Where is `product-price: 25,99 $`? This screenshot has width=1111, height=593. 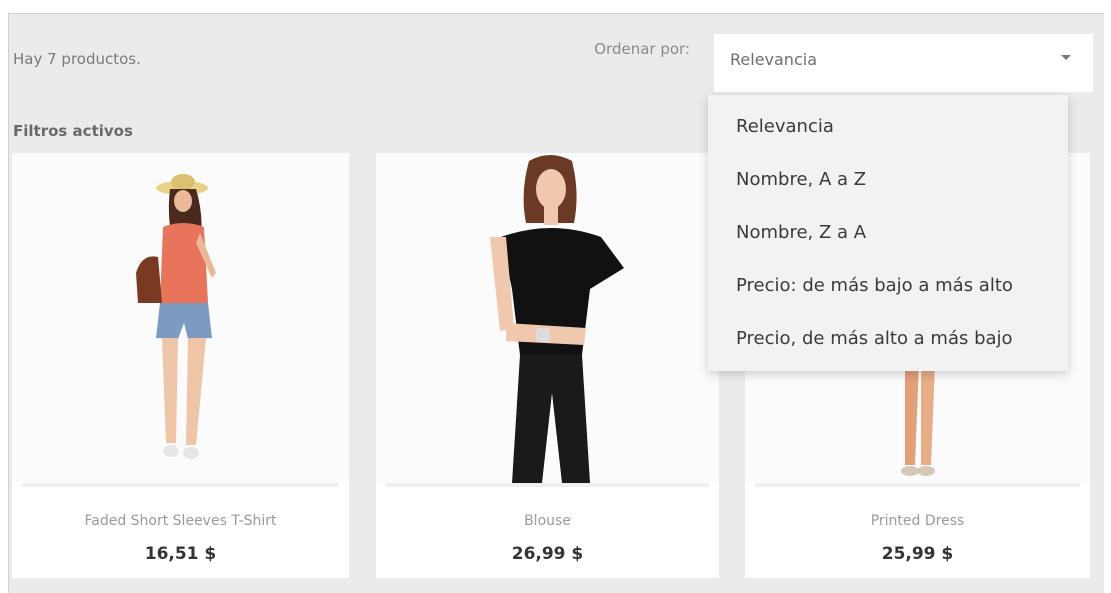 product-price: 25,99 $ is located at coordinates (917, 554).